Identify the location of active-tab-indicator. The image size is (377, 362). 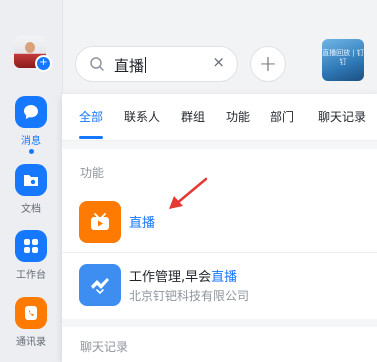
(91, 137).